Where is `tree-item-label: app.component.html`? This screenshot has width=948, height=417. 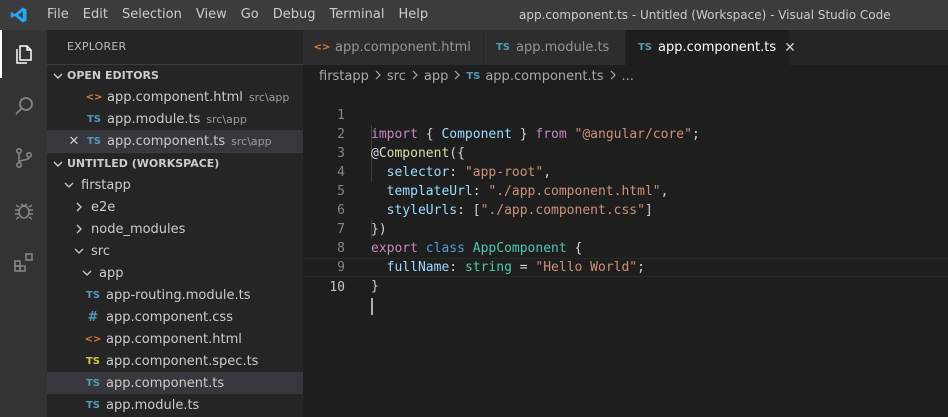
tree-item-label: app.component.html is located at coordinates (174, 339).